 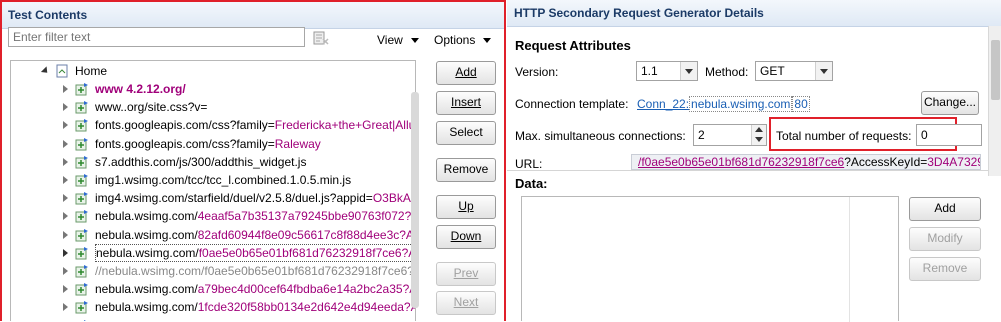 I want to click on test-contents-title-bar: Test Contents, so click(x=253, y=15).